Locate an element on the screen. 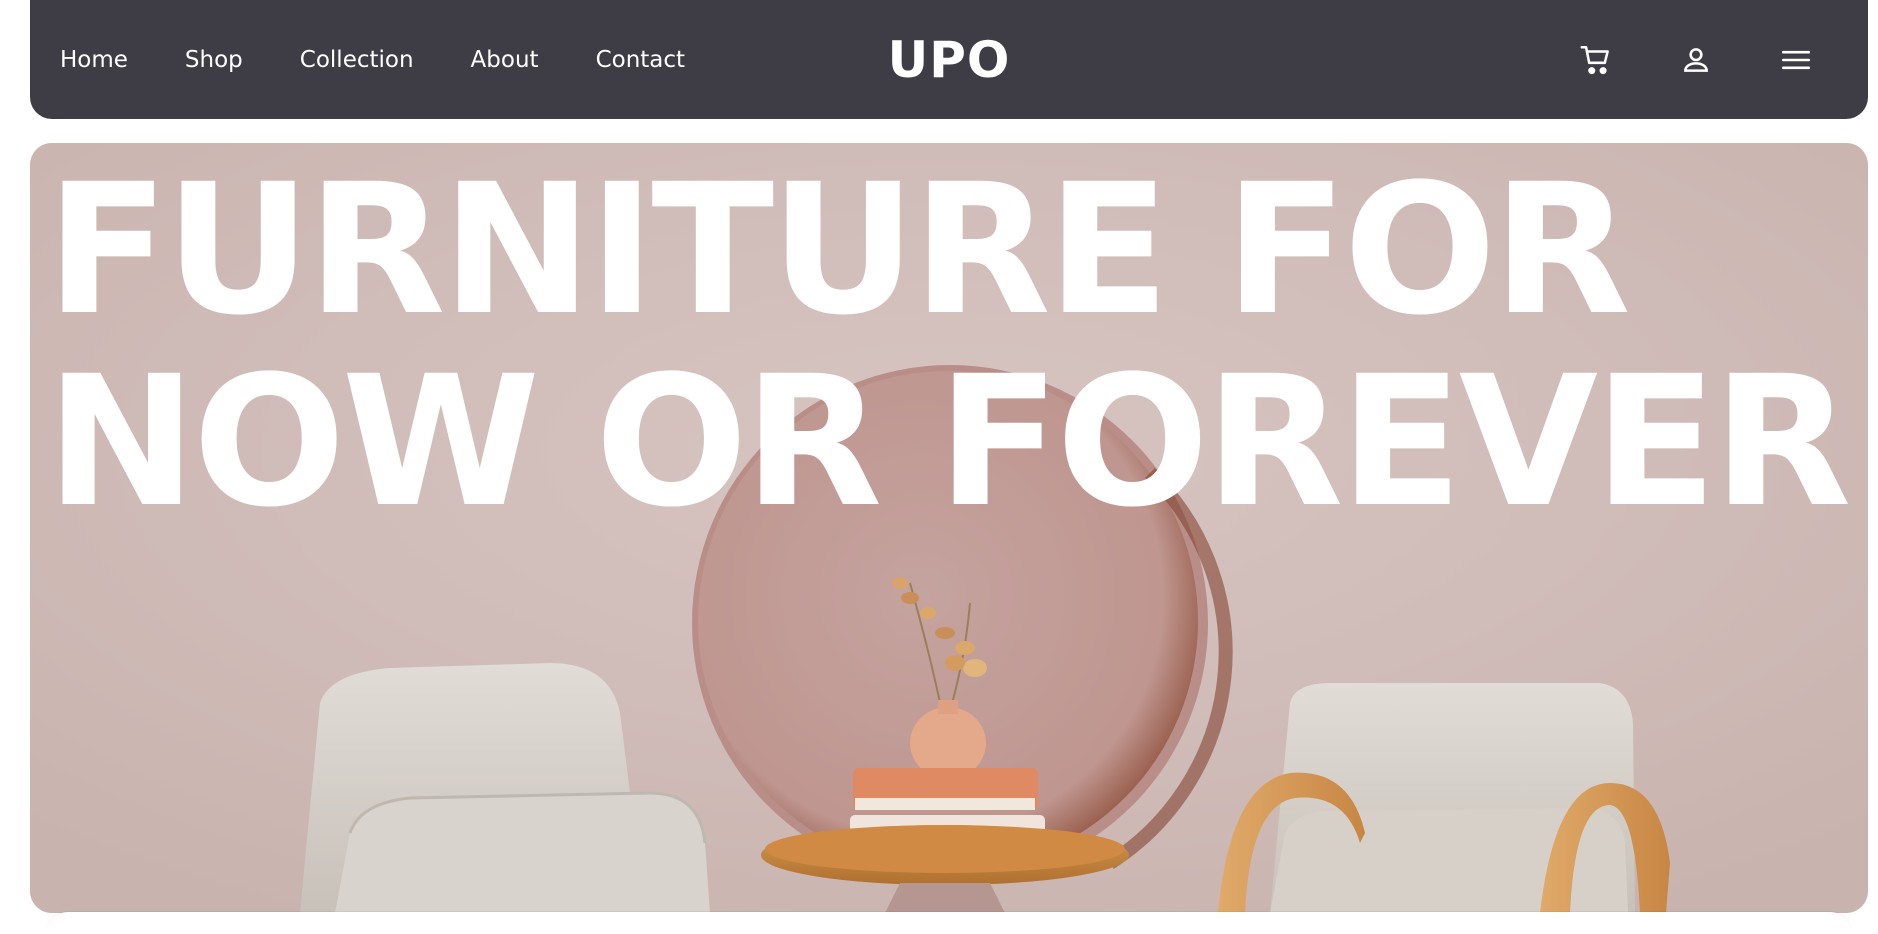  brand-logo: UPO is located at coordinates (949, 60).